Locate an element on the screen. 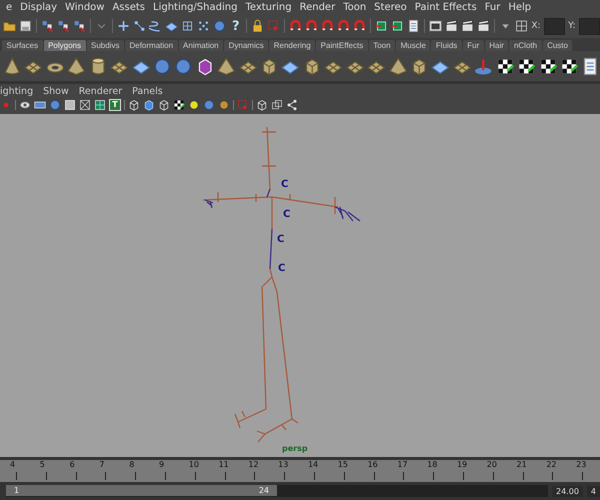  shelf-tab: Polygons is located at coordinates (65, 45).